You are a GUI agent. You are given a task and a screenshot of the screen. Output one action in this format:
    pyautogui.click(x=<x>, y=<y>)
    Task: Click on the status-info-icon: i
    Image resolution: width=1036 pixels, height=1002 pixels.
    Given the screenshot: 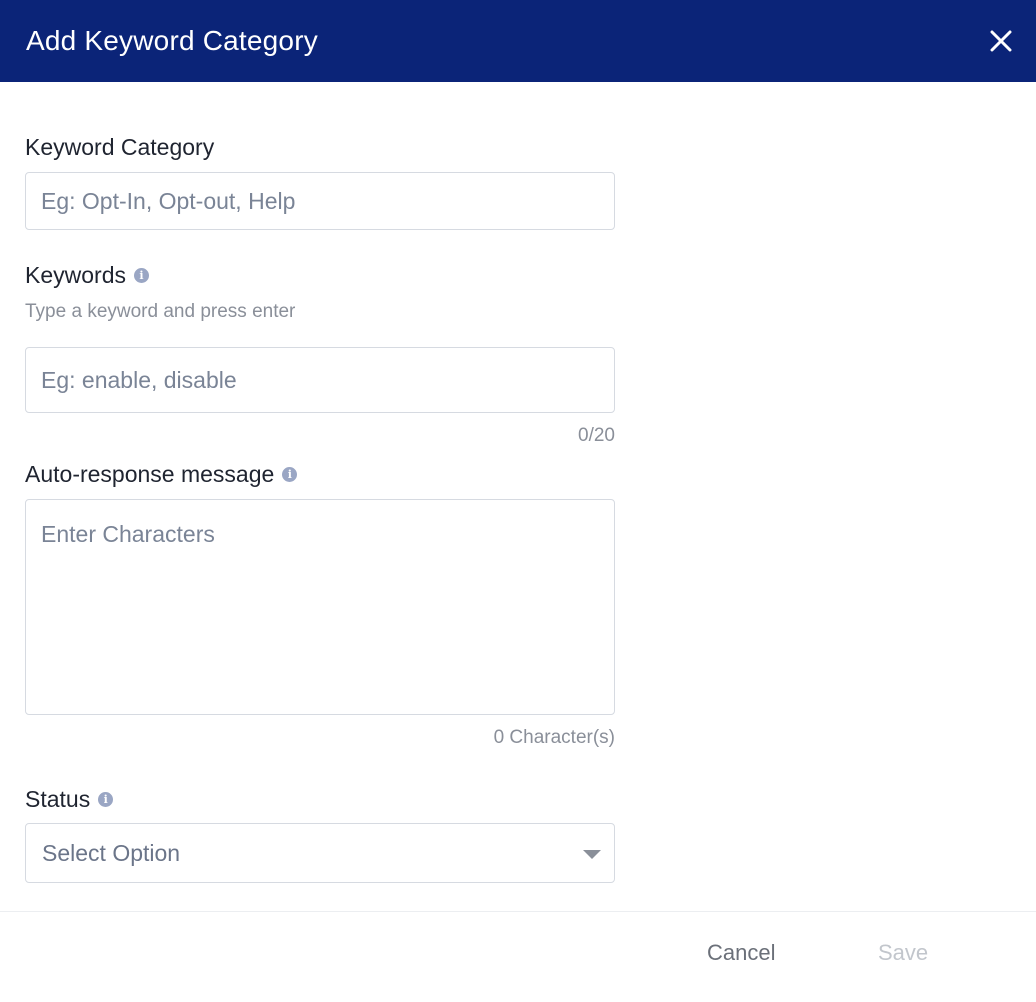 What is the action you would take?
    pyautogui.click(x=106, y=799)
    